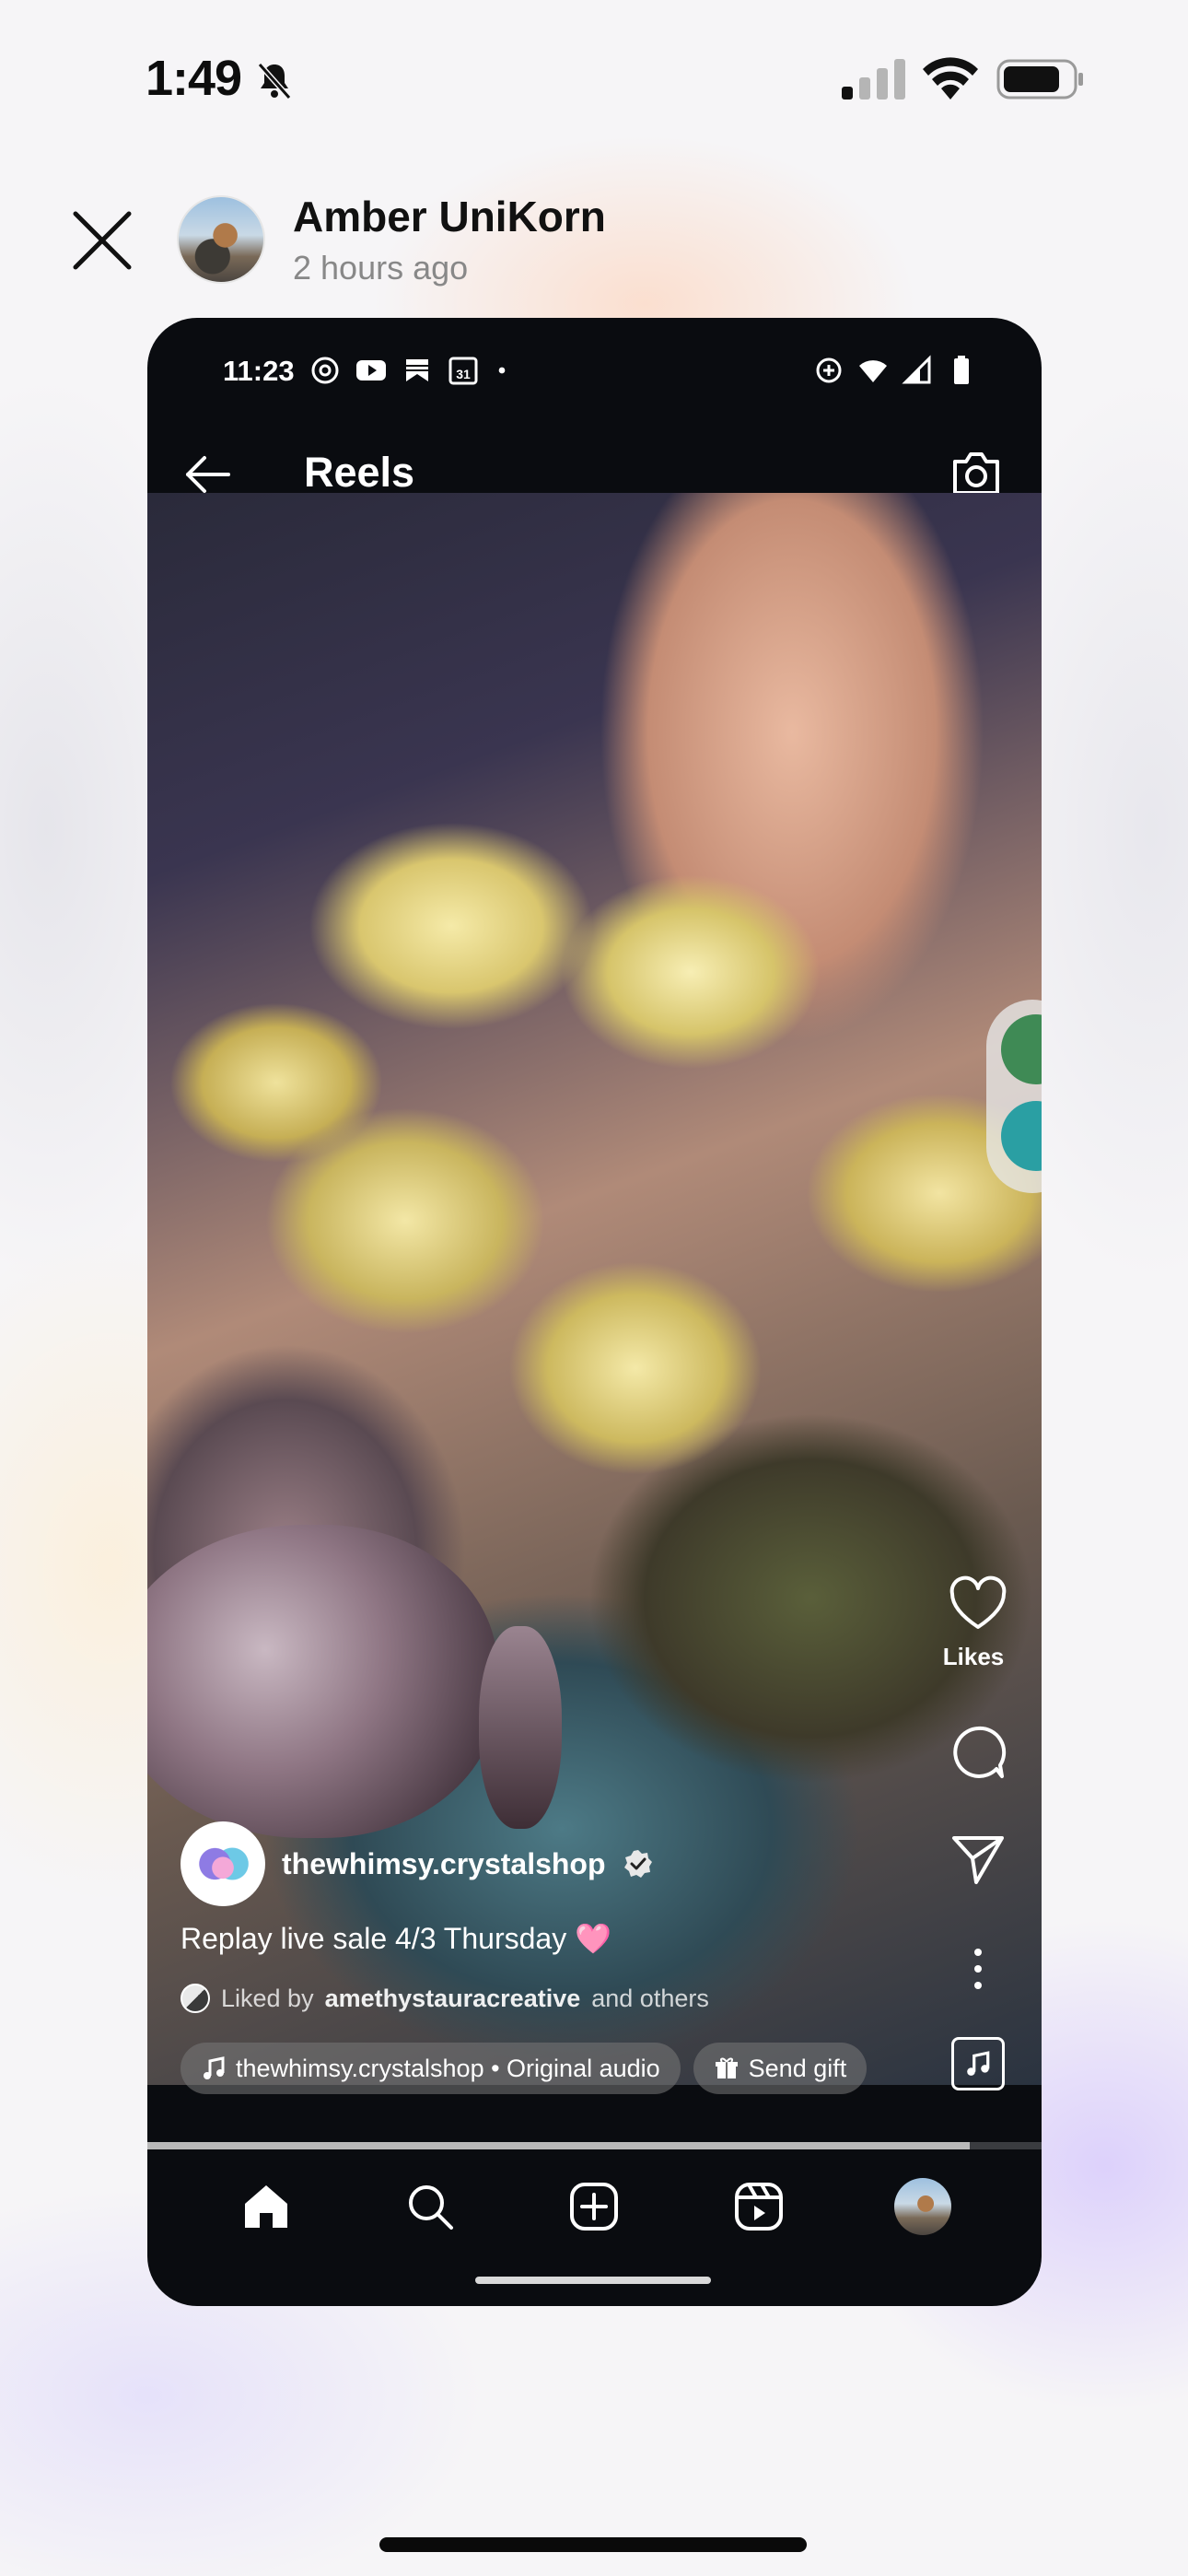 The width and height of the screenshot is (1188, 2576). I want to click on news-icon, so click(417, 370).